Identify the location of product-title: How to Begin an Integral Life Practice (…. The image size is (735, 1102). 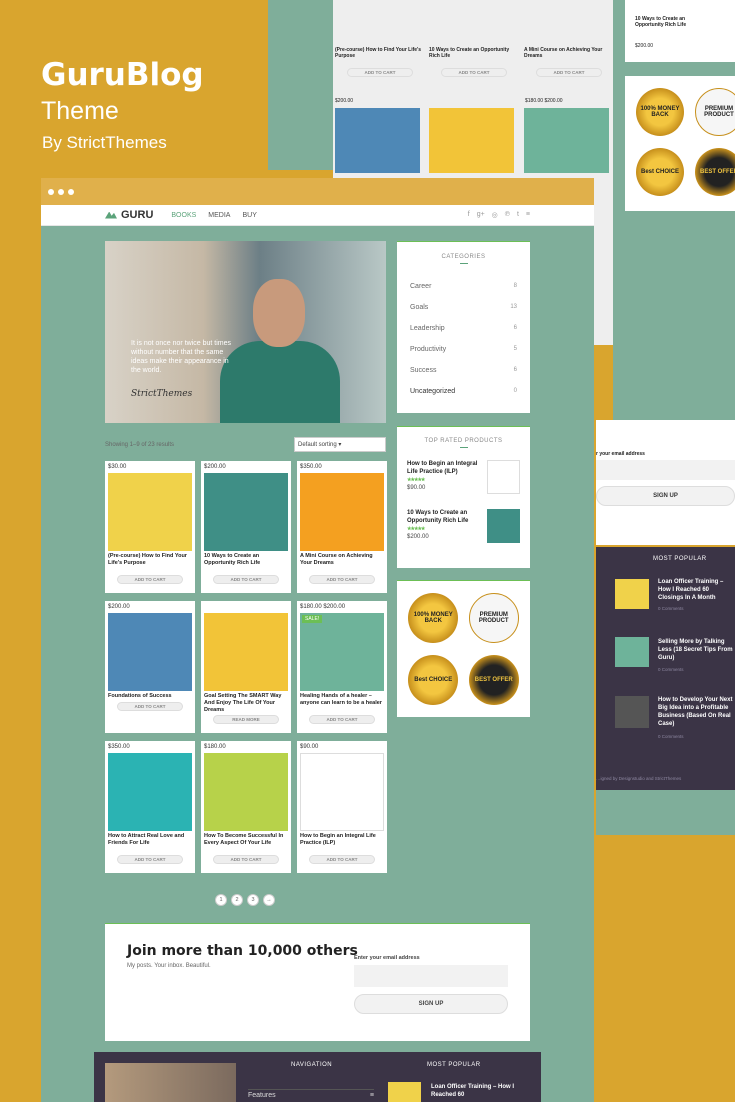
(342, 844).